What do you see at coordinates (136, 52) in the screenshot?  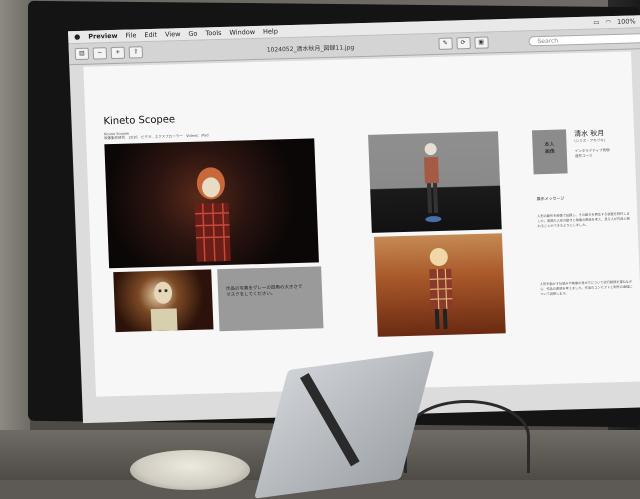 I see `share-button: ⇪` at bounding box center [136, 52].